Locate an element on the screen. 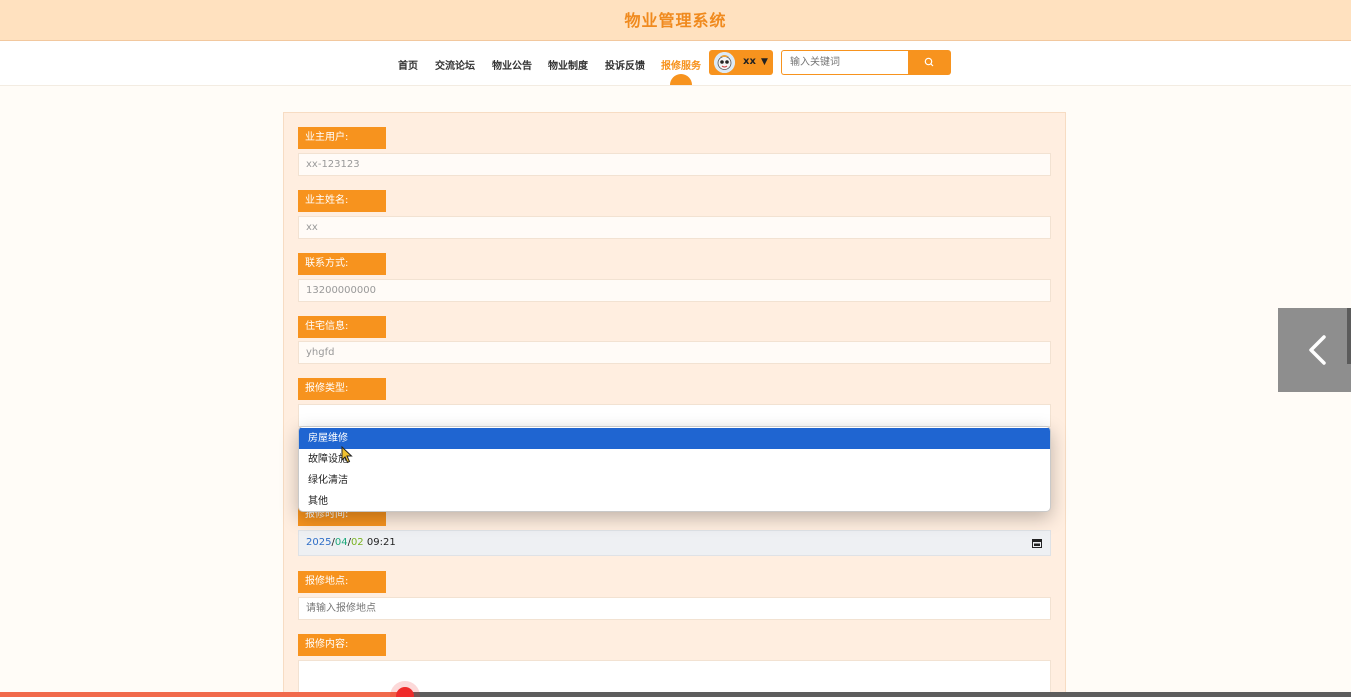  search-icon is located at coordinates (929, 62).